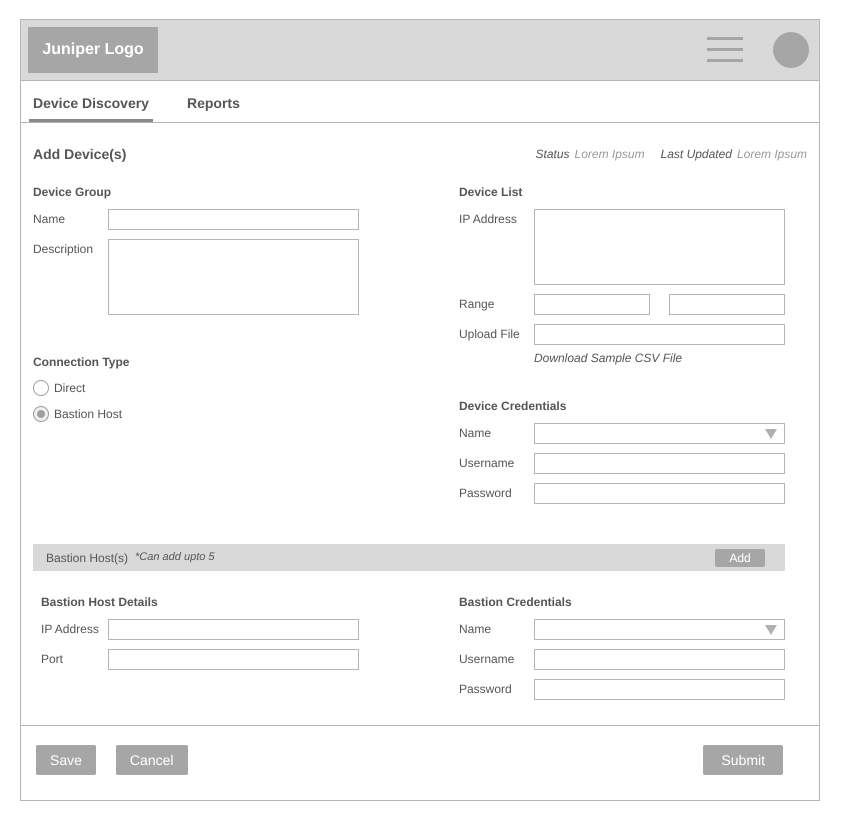 Image resolution: width=842 pixels, height=820 pixels. I want to click on section-heading: Connection Type, so click(81, 362).